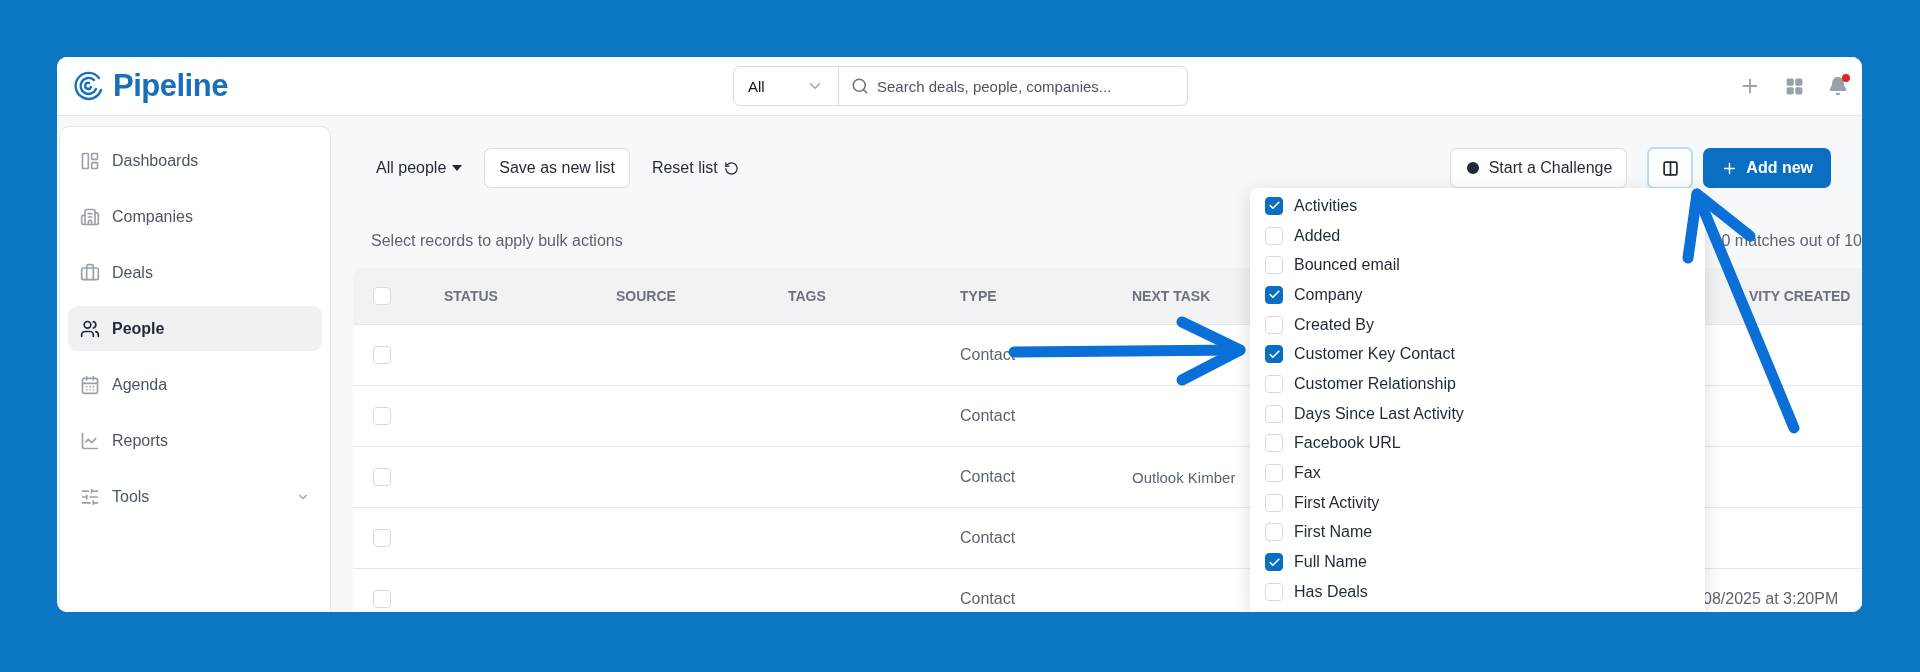  What do you see at coordinates (195, 272) in the screenshot?
I see `sidebar-item: Deals` at bounding box center [195, 272].